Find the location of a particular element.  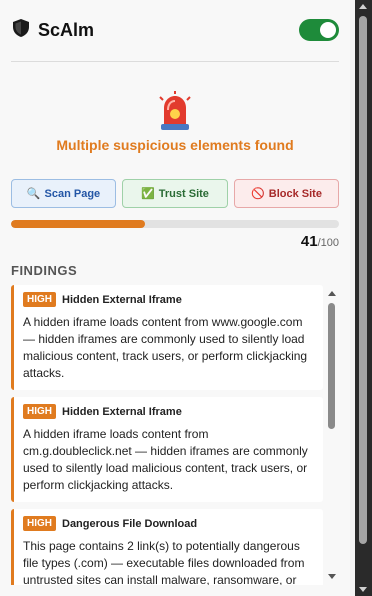

trust-site-button: ✅ Trust Site is located at coordinates (175, 193).